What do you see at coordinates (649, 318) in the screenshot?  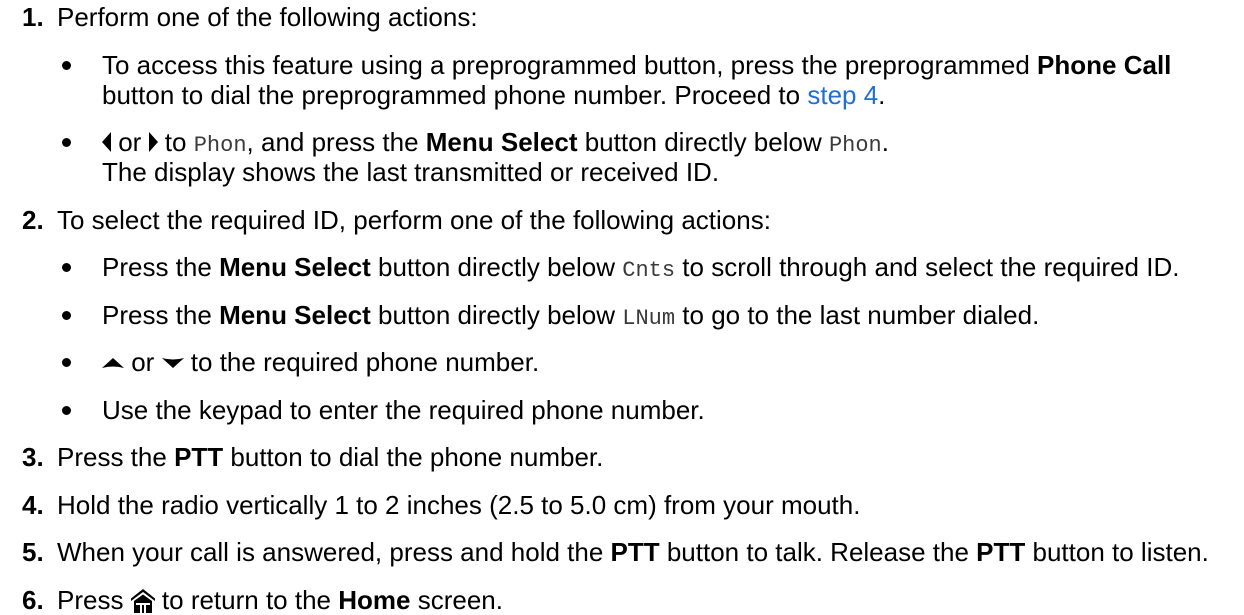 I see `lnum-display-text: LNum` at bounding box center [649, 318].